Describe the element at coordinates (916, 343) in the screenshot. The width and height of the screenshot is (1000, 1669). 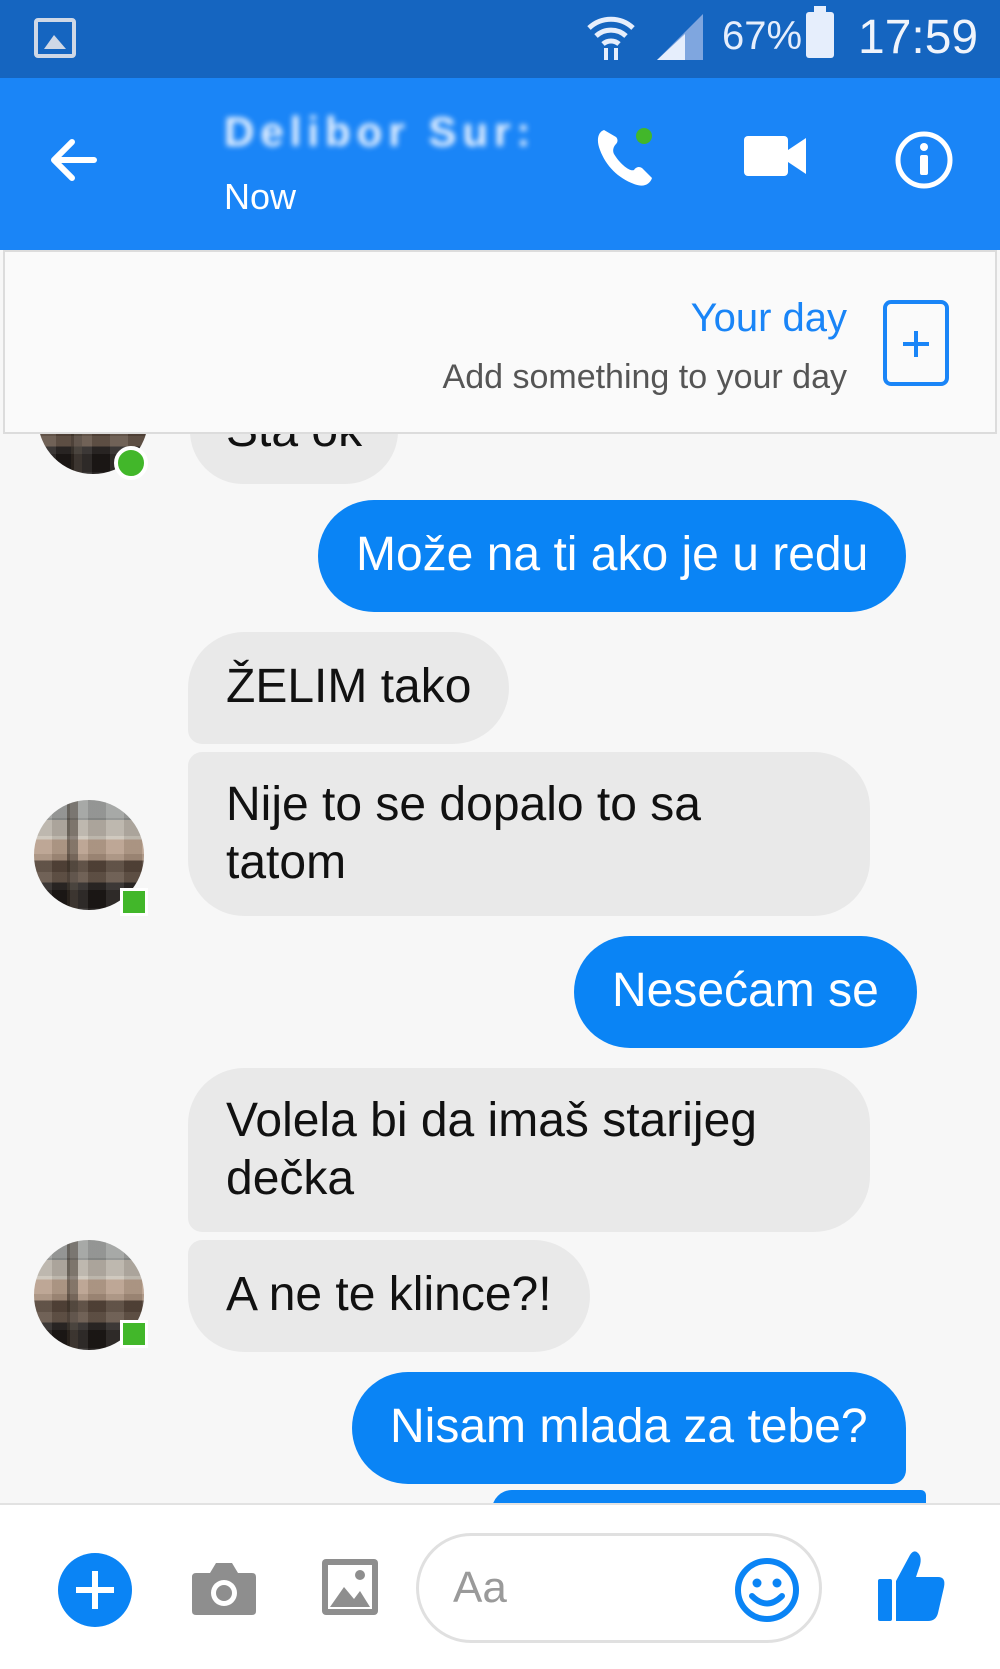
I see `add-to-day-button` at that location.